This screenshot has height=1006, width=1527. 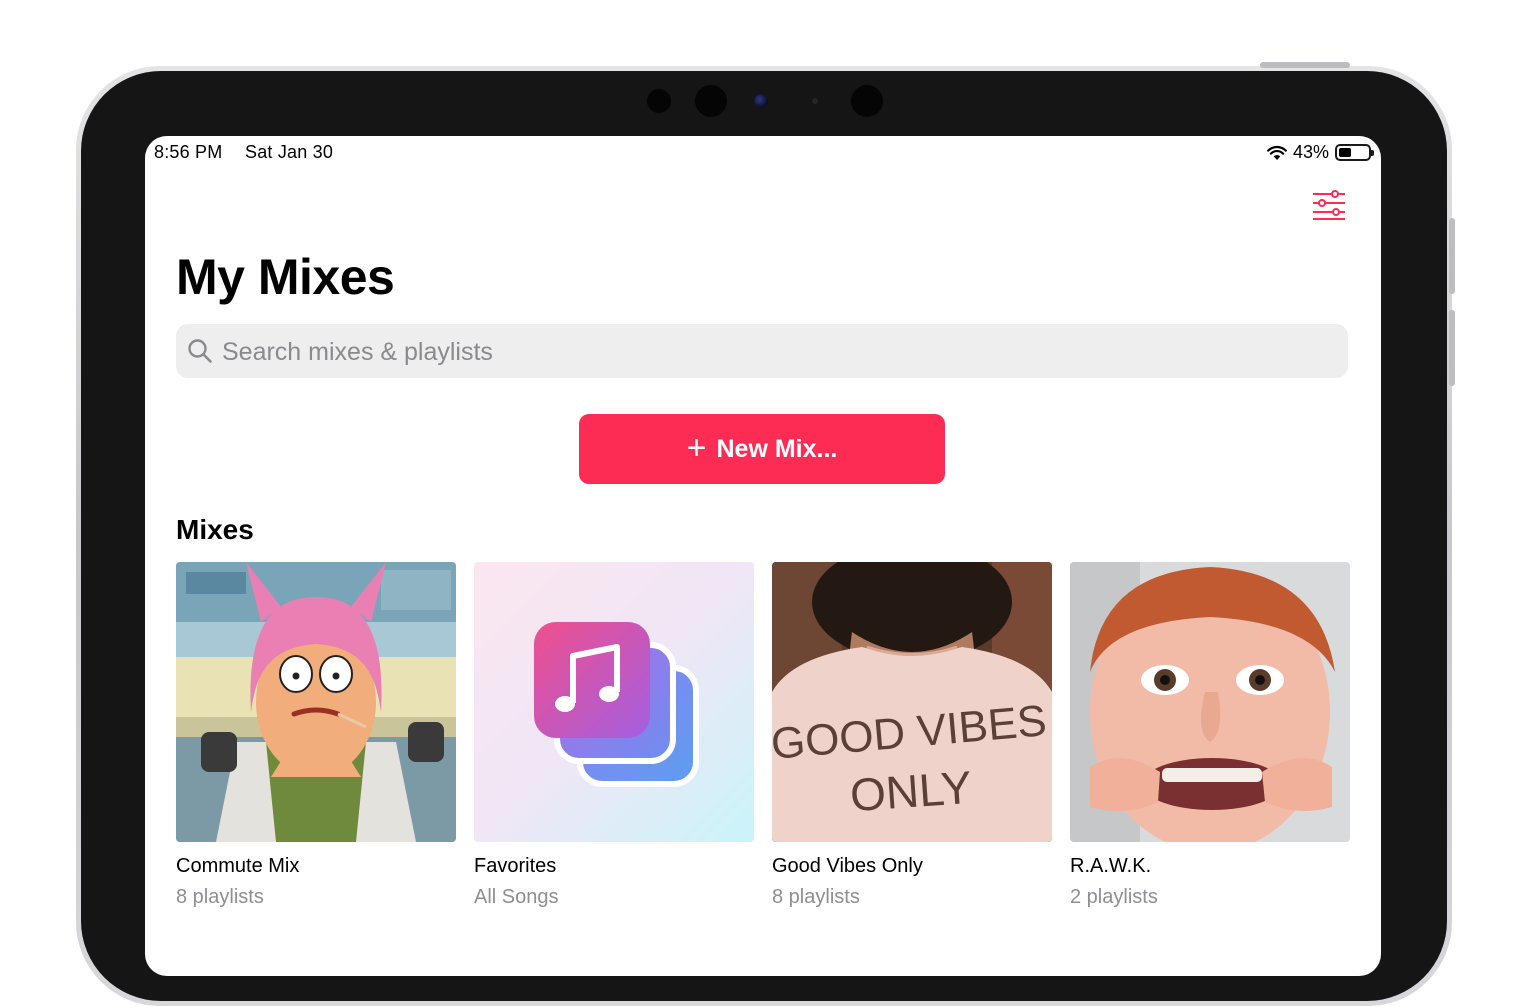 What do you see at coordinates (289, 152) in the screenshot?
I see `status-date: Sat Jan 30` at bounding box center [289, 152].